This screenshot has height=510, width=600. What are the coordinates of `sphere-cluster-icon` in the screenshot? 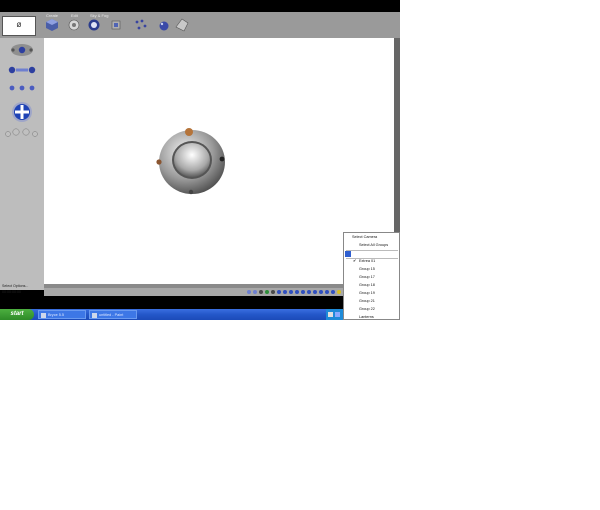 It's located at (164, 25).